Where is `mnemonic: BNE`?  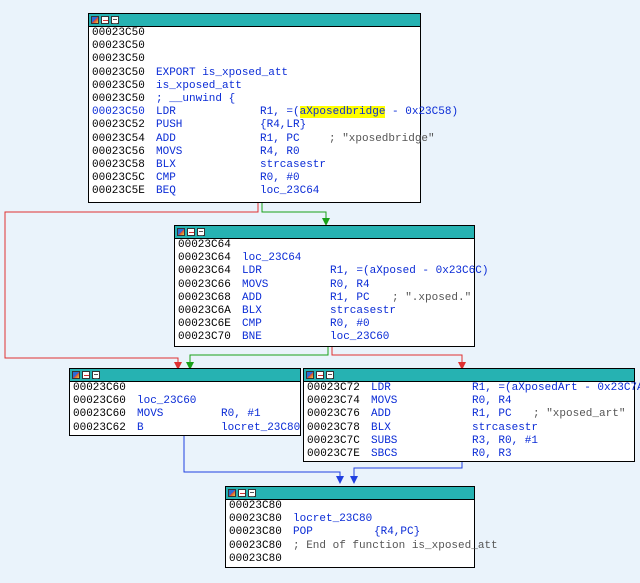 mnemonic: BNE is located at coordinates (252, 337).